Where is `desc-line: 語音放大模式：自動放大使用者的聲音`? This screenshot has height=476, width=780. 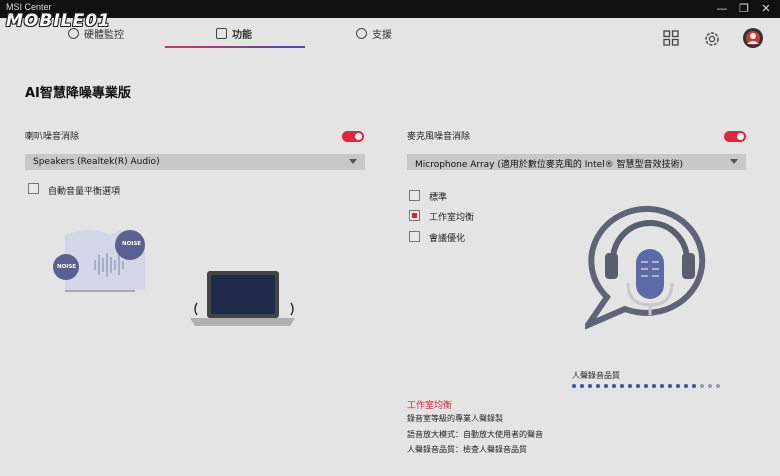
desc-line: 語音放大模式：自動放大使用者的聲音 is located at coordinates (475, 434).